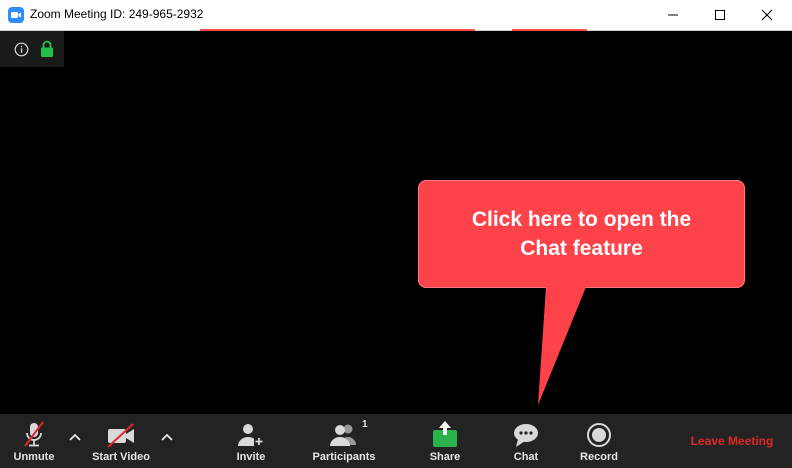  Describe the element at coordinates (581, 248) in the screenshot. I see `callout-line-2: Chat feature` at that location.